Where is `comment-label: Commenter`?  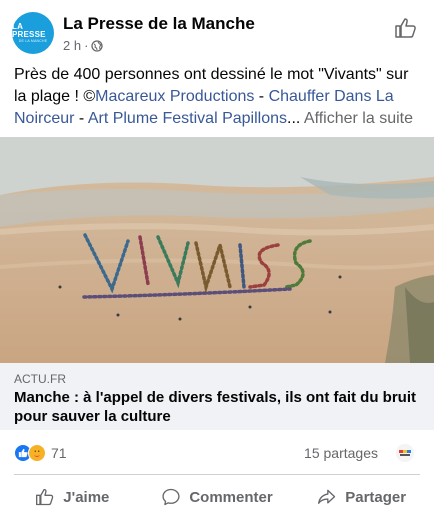
comment-label: Commenter is located at coordinates (231, 497).